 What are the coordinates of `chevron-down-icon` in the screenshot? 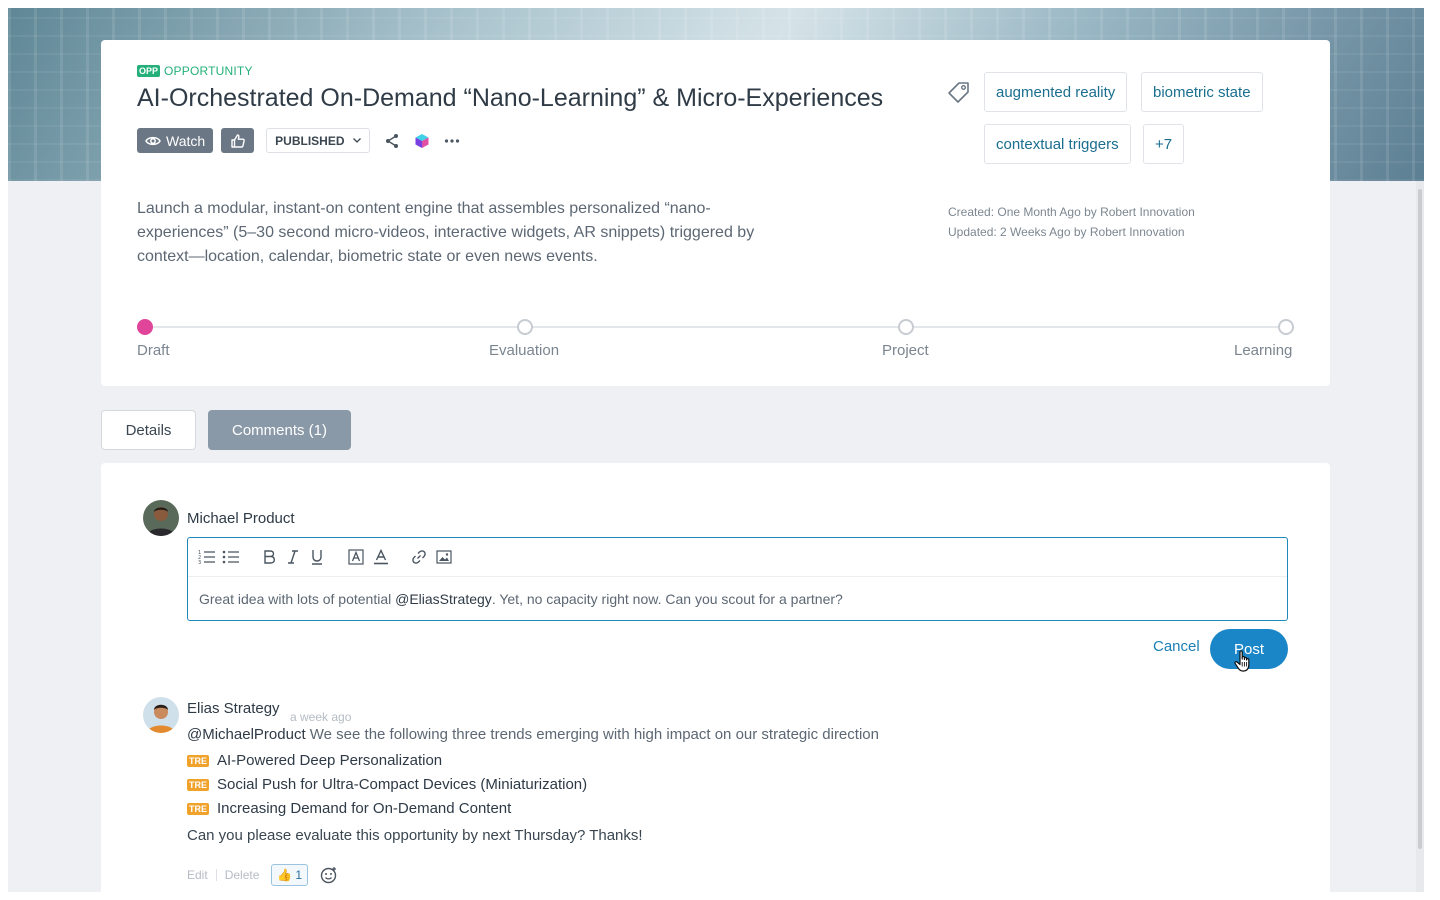 It's located at (356, 140).